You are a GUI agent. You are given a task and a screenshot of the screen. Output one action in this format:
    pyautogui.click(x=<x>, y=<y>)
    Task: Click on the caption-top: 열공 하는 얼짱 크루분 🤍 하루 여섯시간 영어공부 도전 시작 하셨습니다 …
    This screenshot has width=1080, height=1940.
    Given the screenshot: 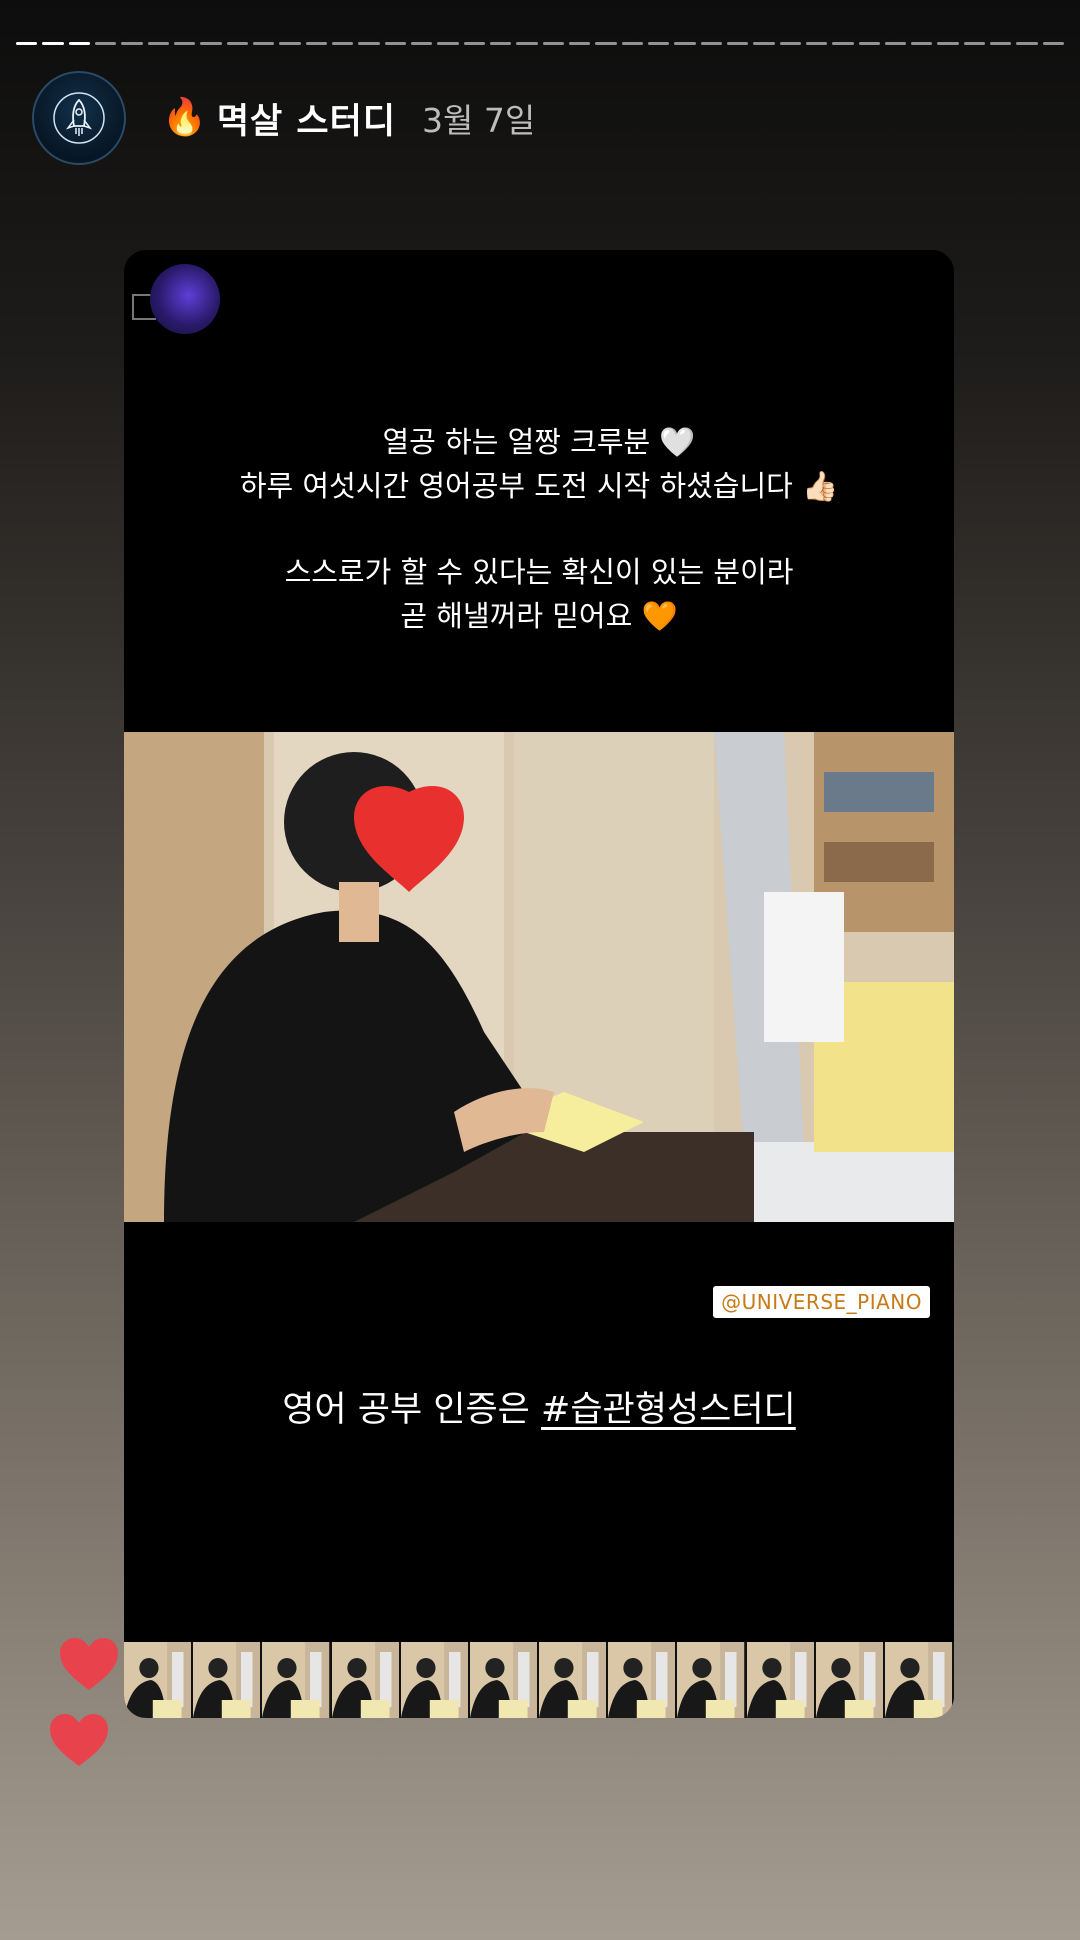 What is the action you would take?
    pyautogui.click(x=539, y=464)
    